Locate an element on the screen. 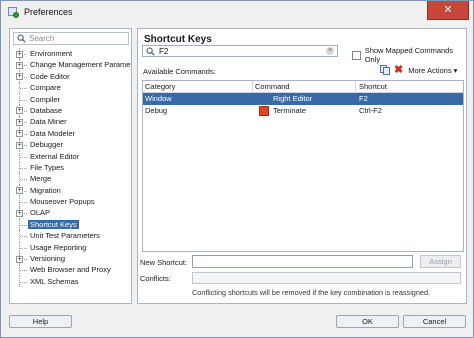 The width and height of the screenshot is (474, 338). cell-command: Right Editor is located at coordinates (304, 99).